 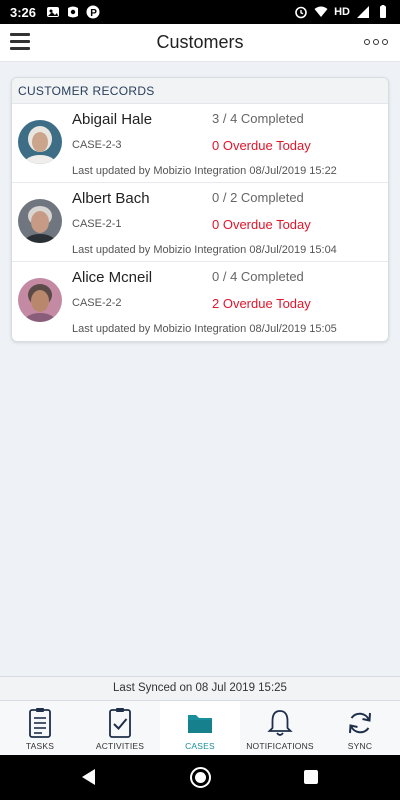 I want to click on tab-activities: ACTIVITIES, so click(x=120, y=728).